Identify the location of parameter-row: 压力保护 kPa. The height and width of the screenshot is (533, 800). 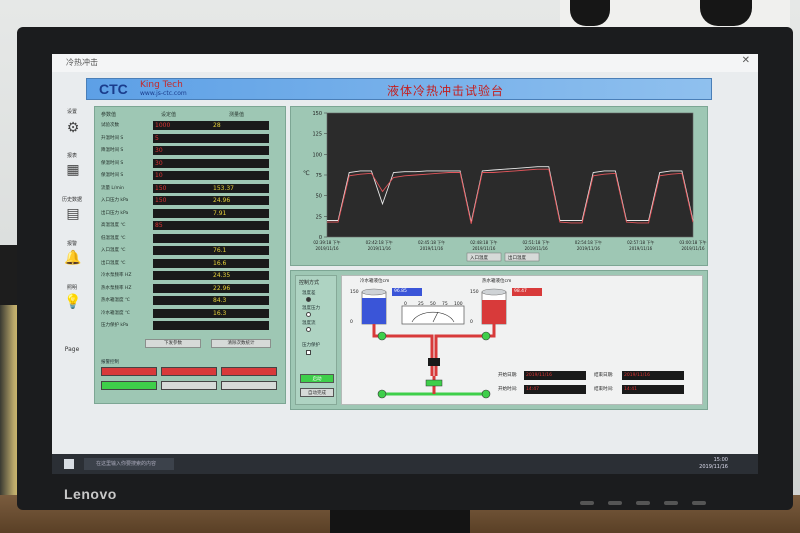
(192, 325).